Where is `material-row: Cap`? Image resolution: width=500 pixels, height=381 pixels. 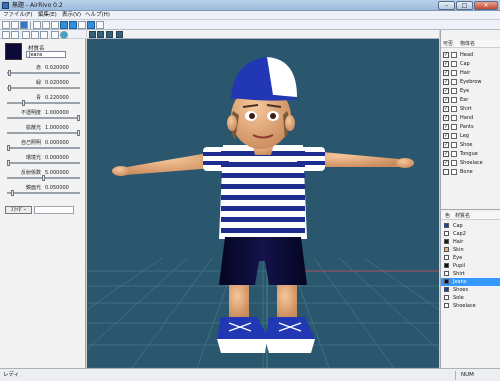
material-row: Cap is located at coordinates (470, 226).